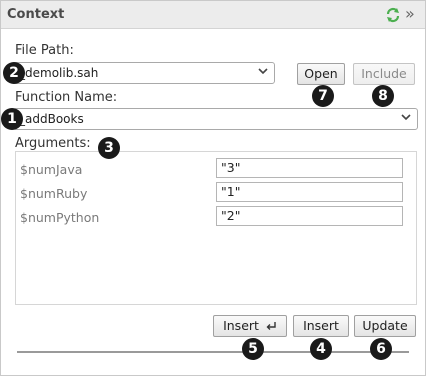  I want to click on refresh-icon, so click(393, 15).